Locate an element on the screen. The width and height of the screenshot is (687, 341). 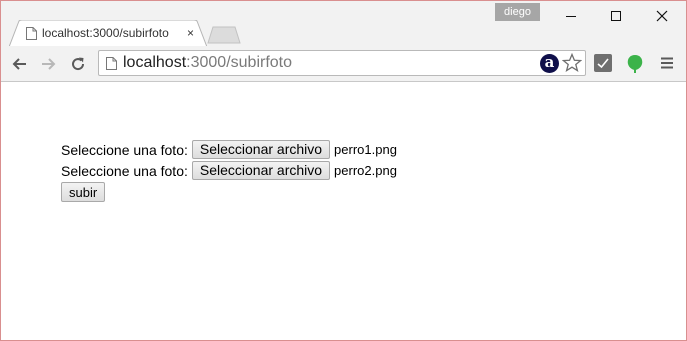
url-text: localhost:3000/subirfoto is located at coordinates (207, 63).